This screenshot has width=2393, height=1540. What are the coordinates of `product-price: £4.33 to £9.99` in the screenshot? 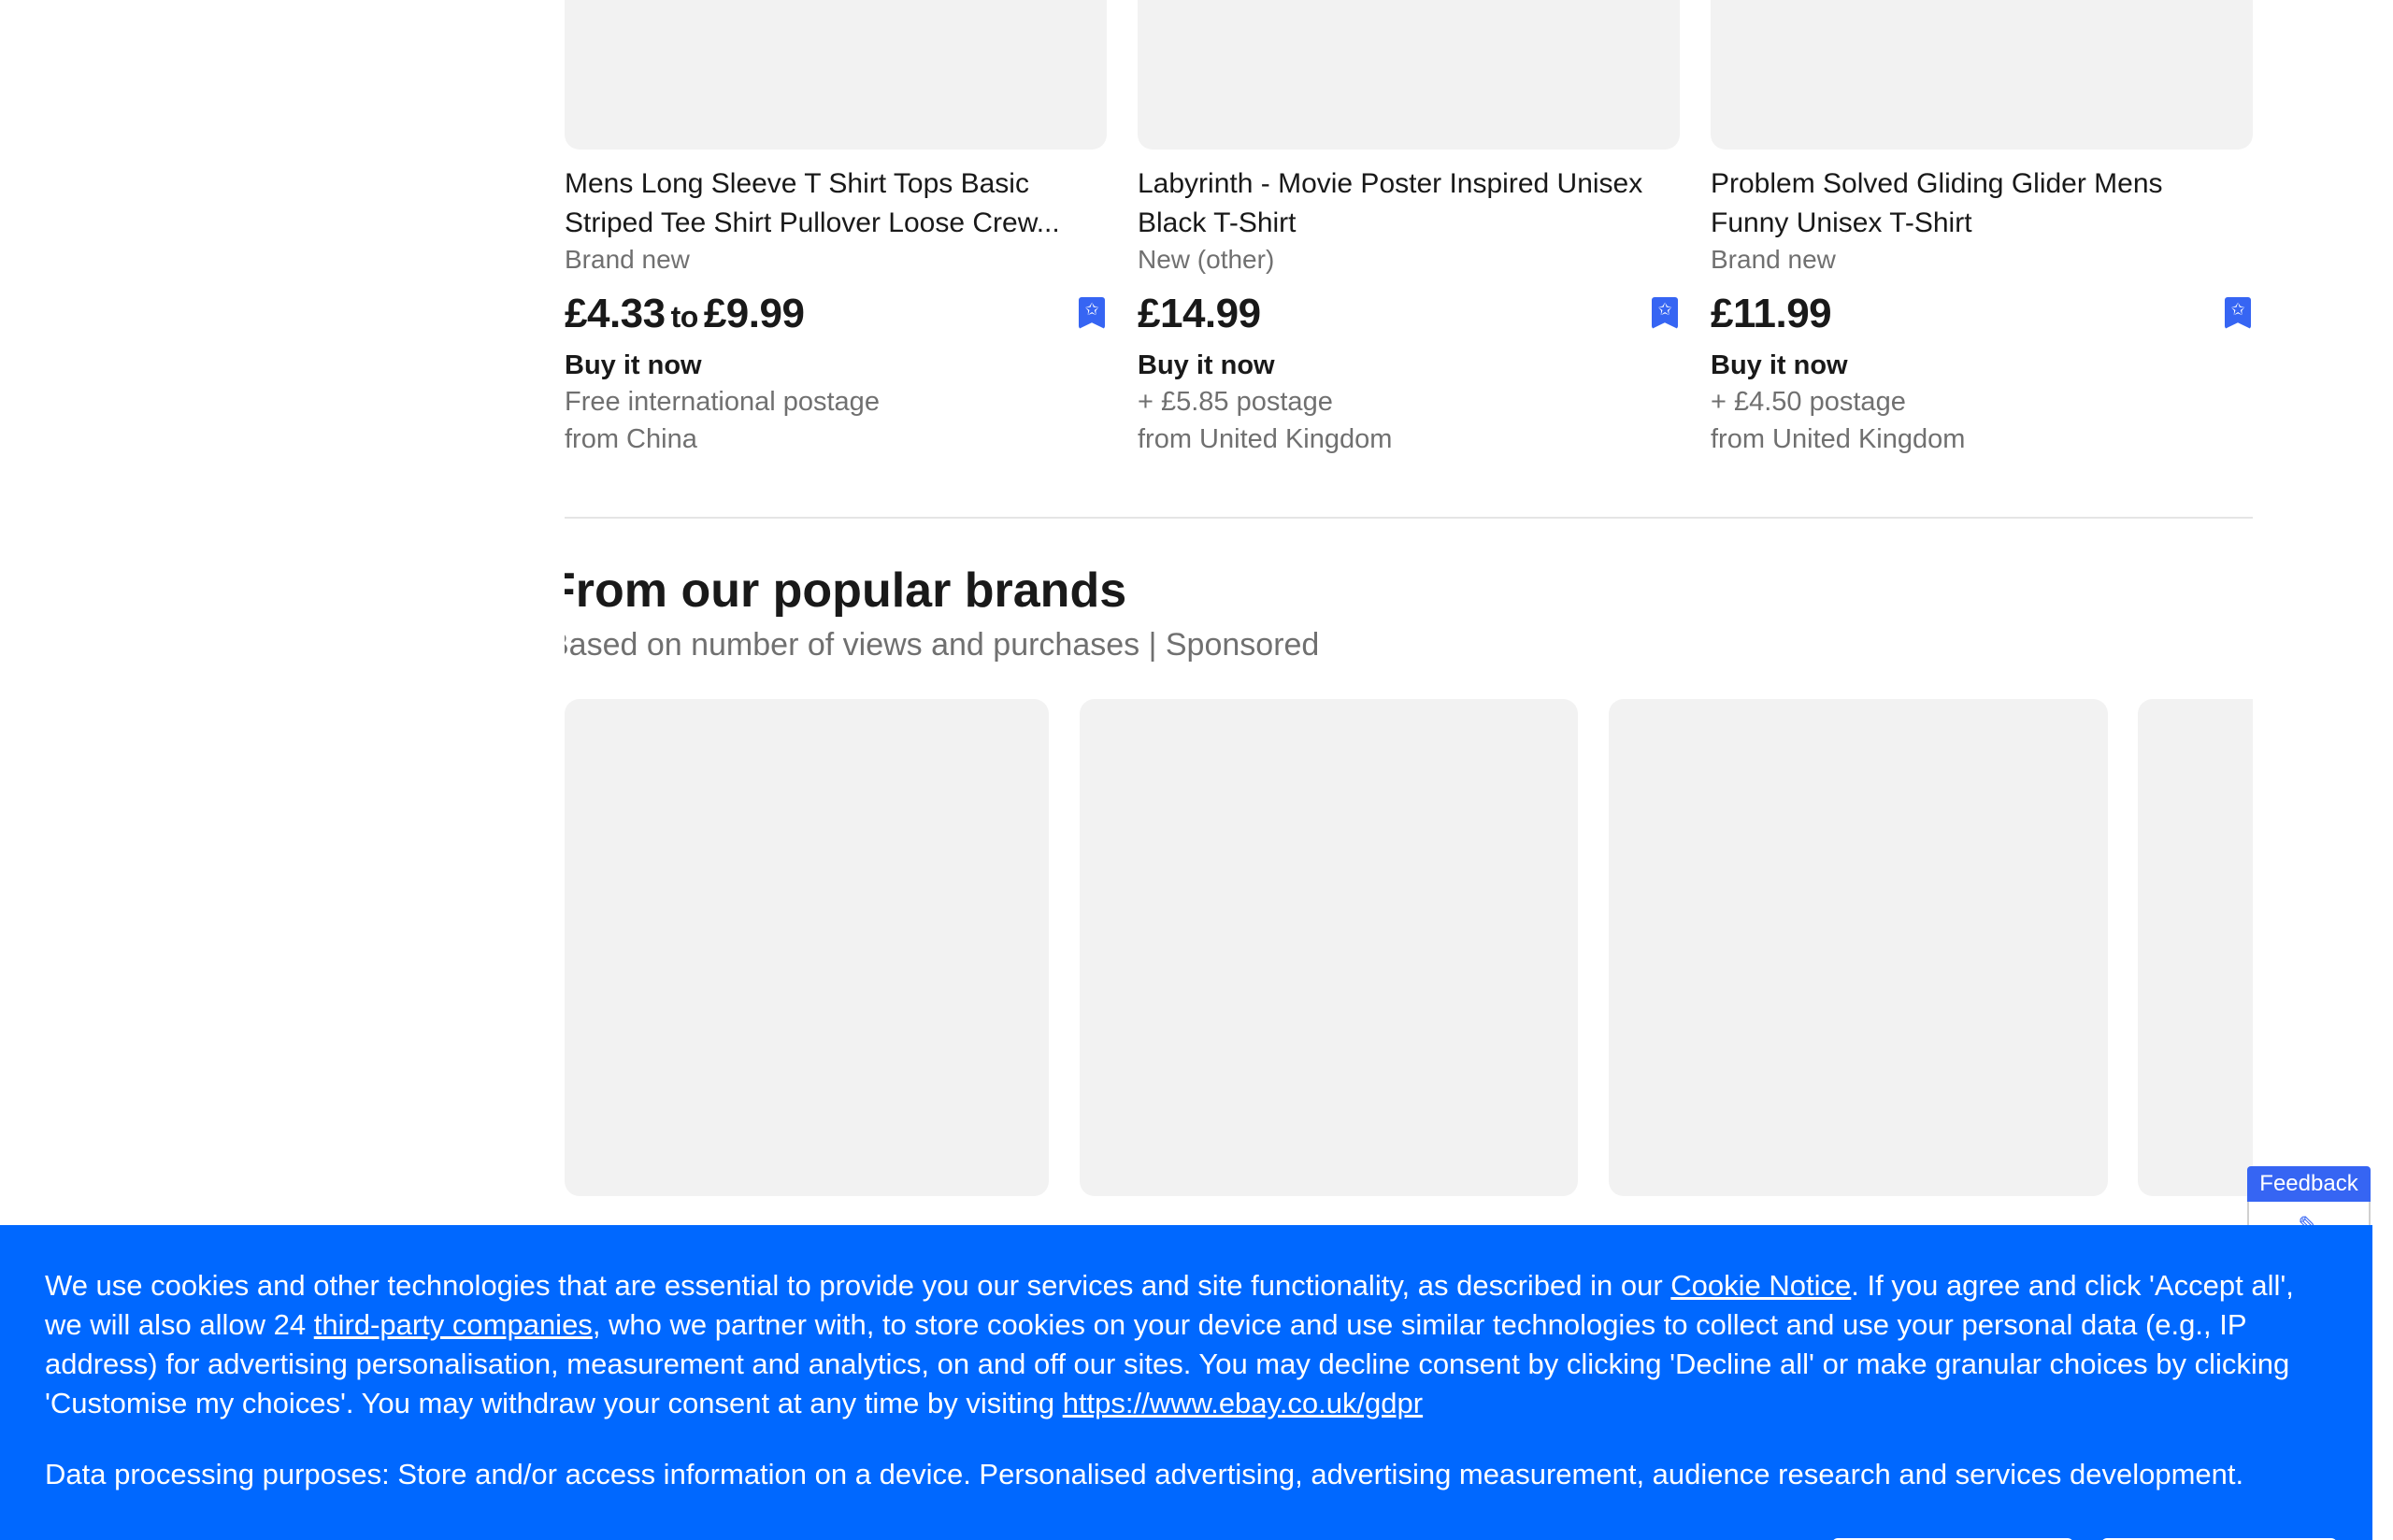 It's located at (685, 313).